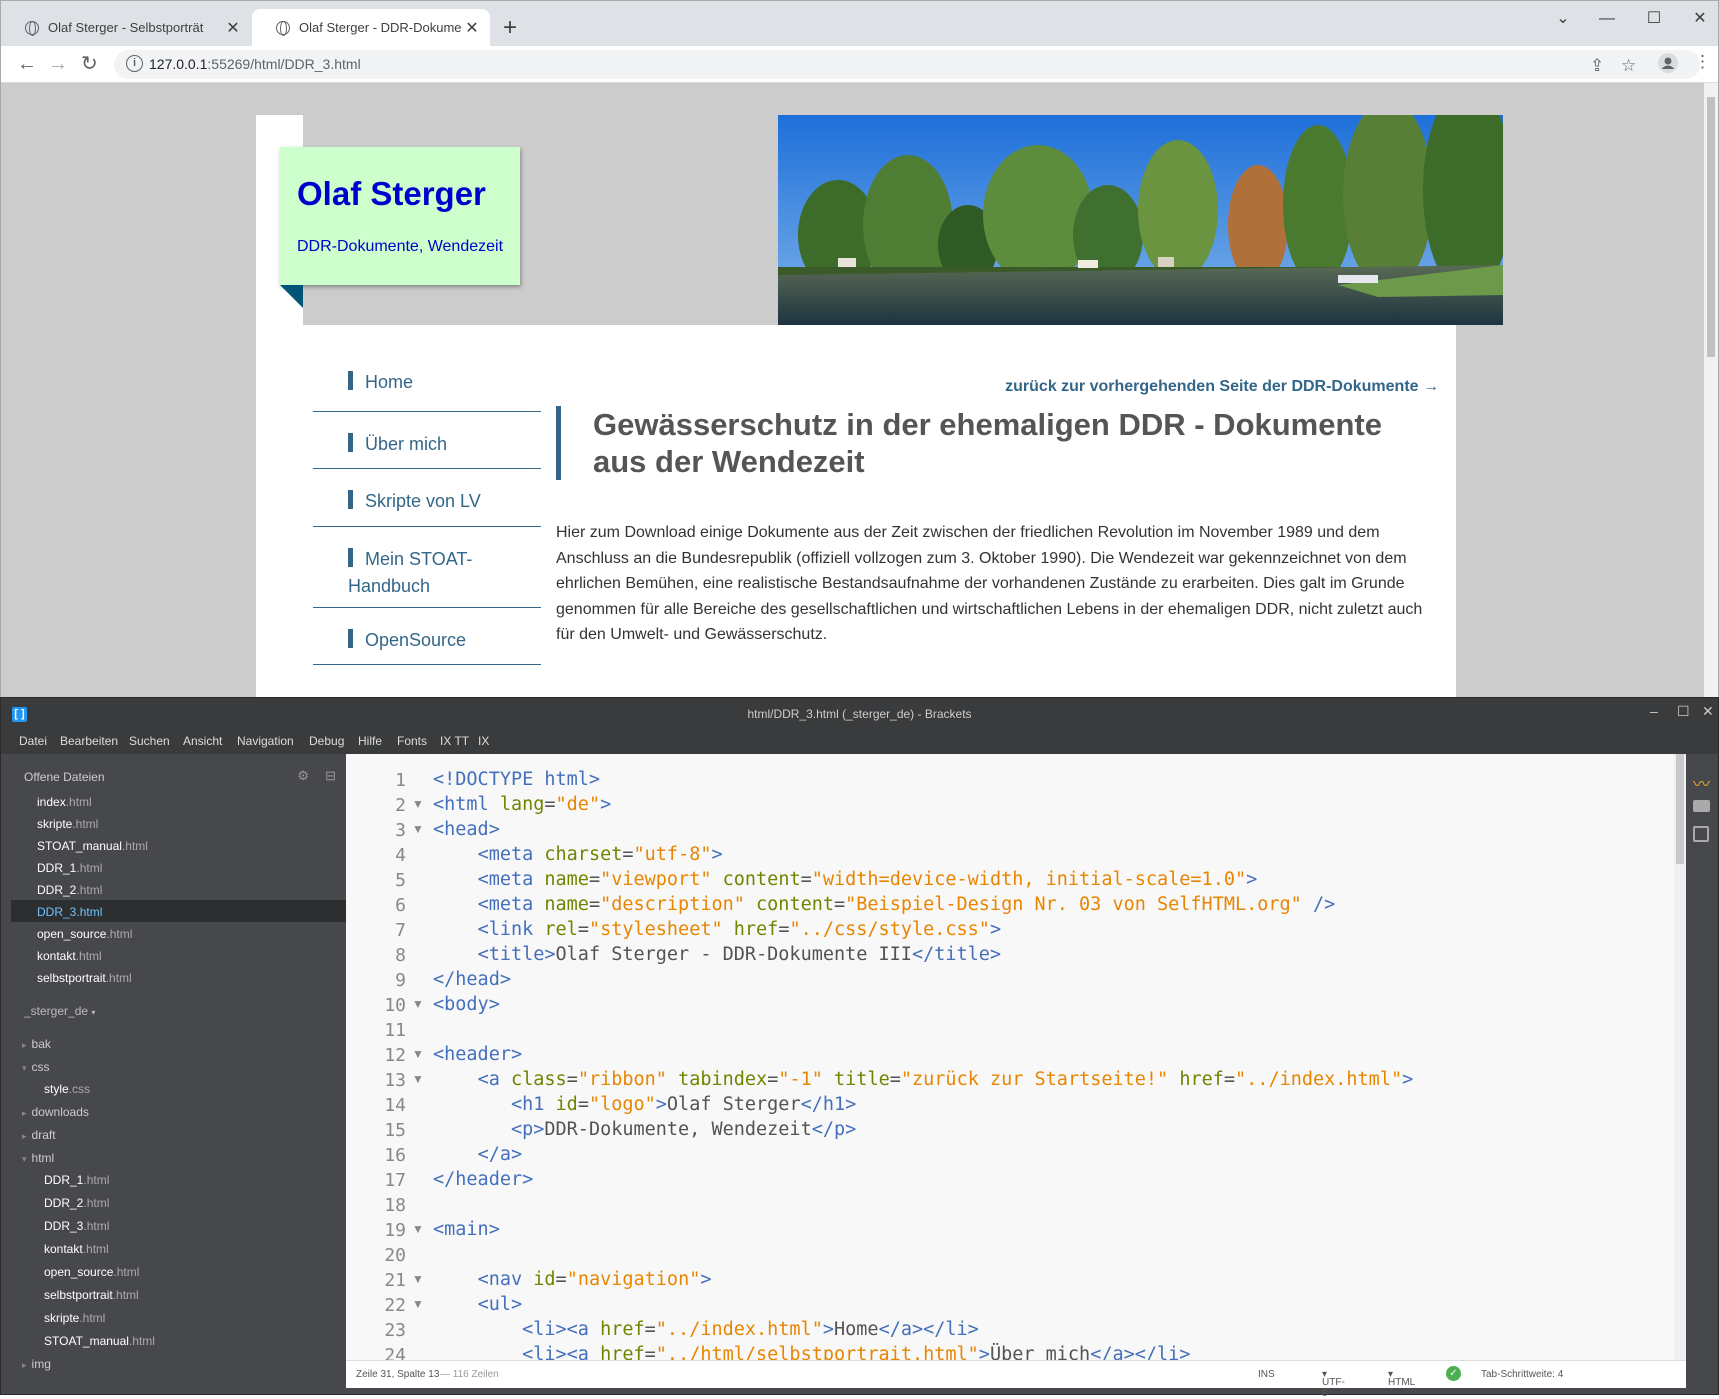 The width and height of the screenshot is (1719, 1399). What do you see at coordinates (427, 381) in the screenshot?
I see `nav-item-home: Home` at bounding box center [427, 381].